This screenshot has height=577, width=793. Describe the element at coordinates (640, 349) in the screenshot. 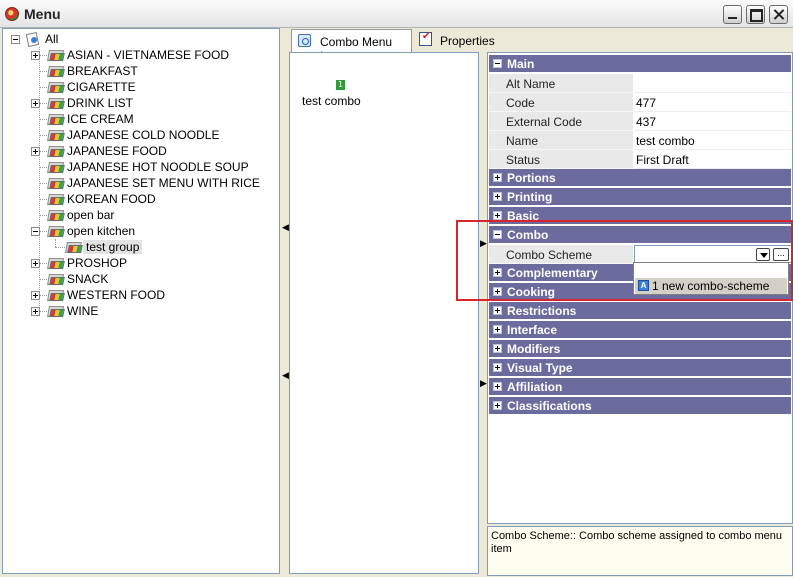

I see `category-modifiers: Modifiers` at that location.